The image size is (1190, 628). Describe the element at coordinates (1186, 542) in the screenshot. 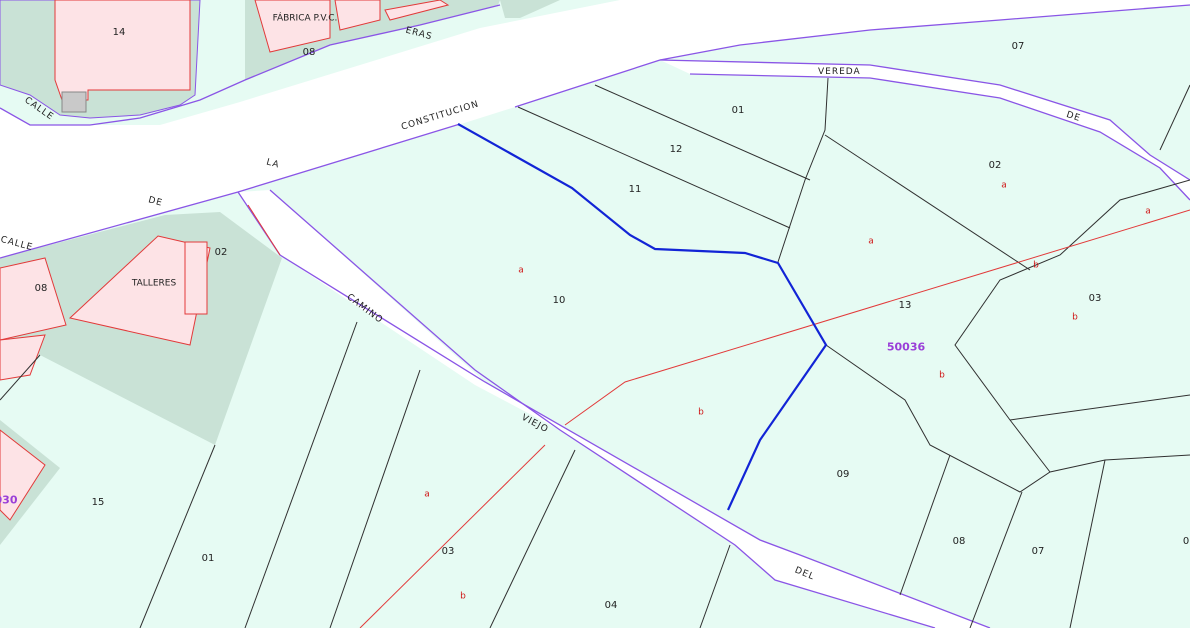

I see `parcel-number-edge: 0` at that location.